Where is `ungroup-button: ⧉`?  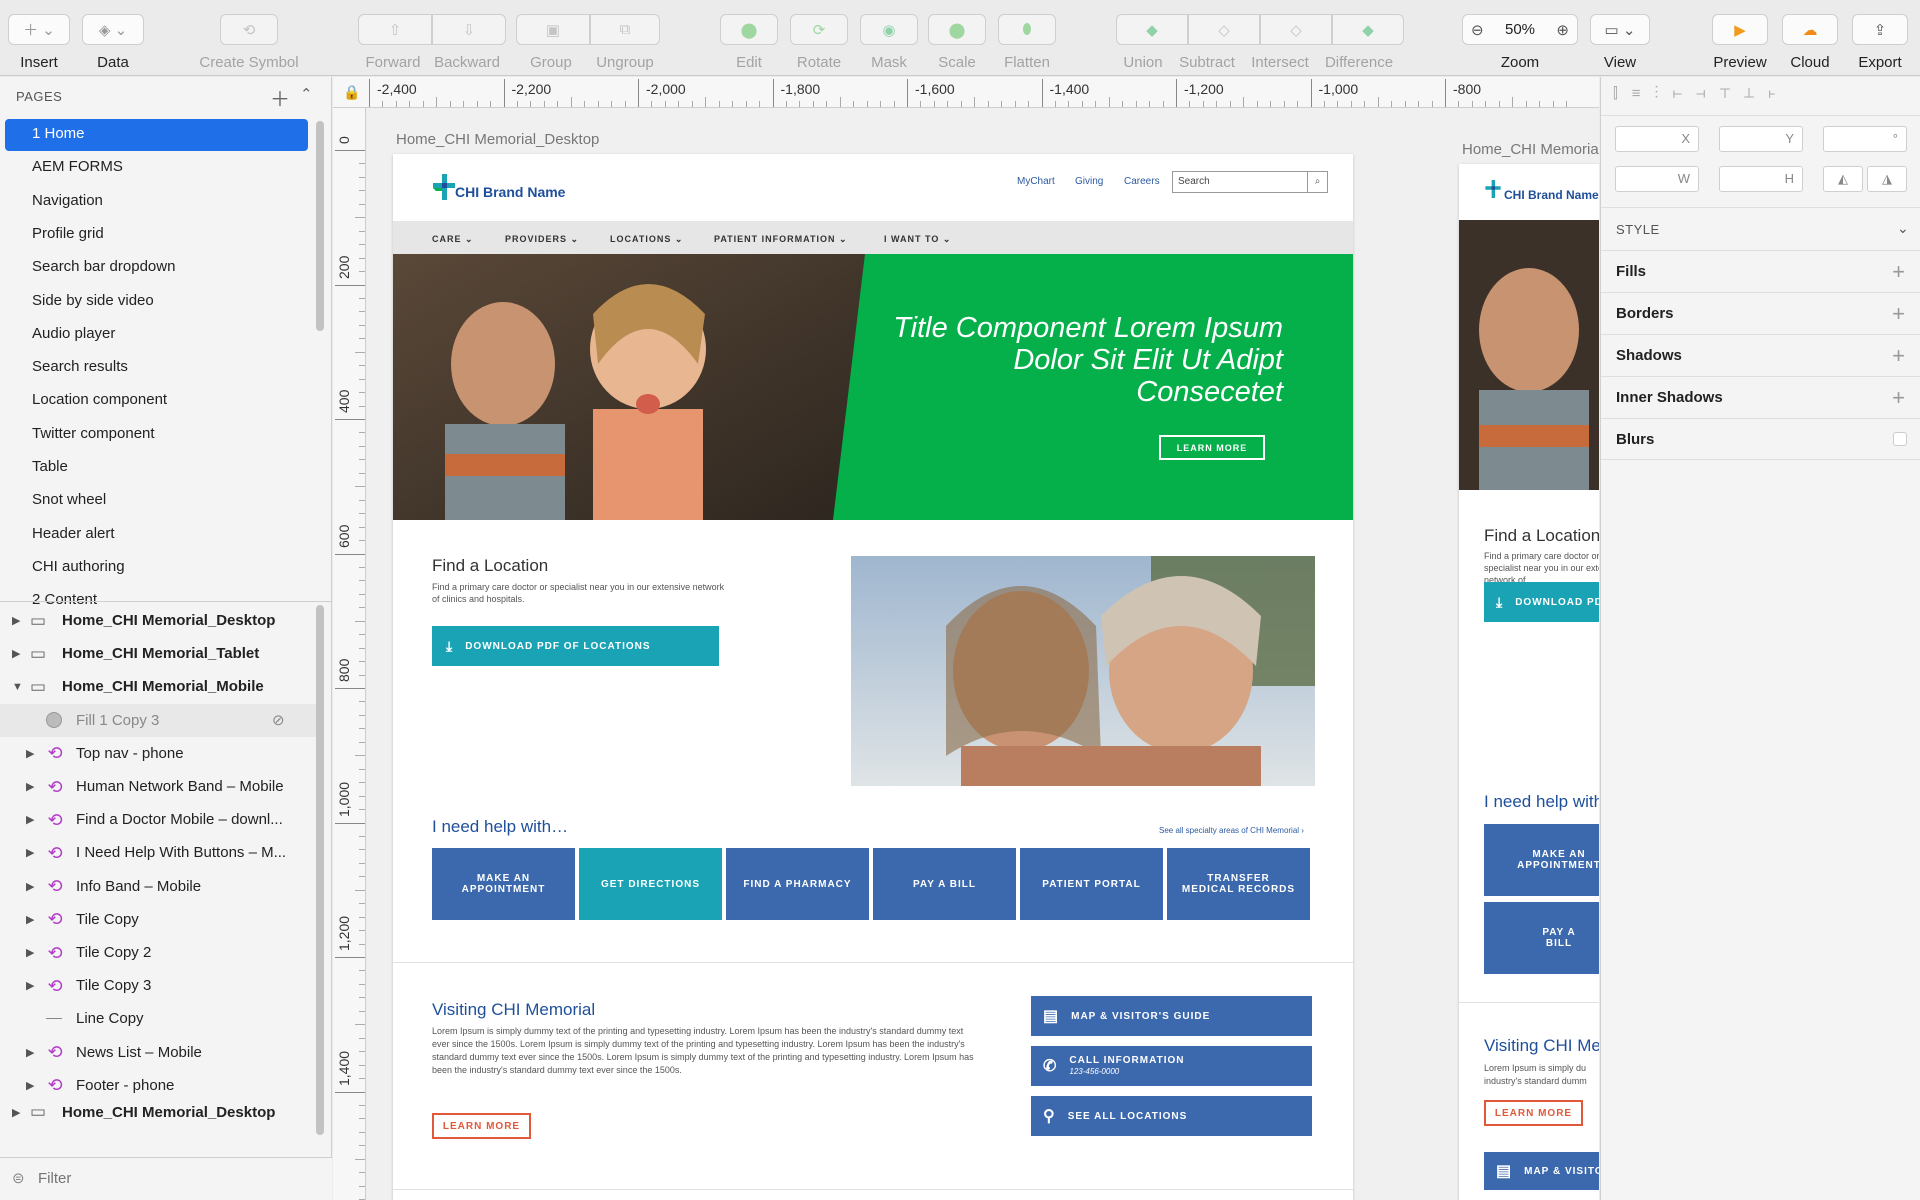
ungroup-button: ⧉ is located at coordinates (625, 29).